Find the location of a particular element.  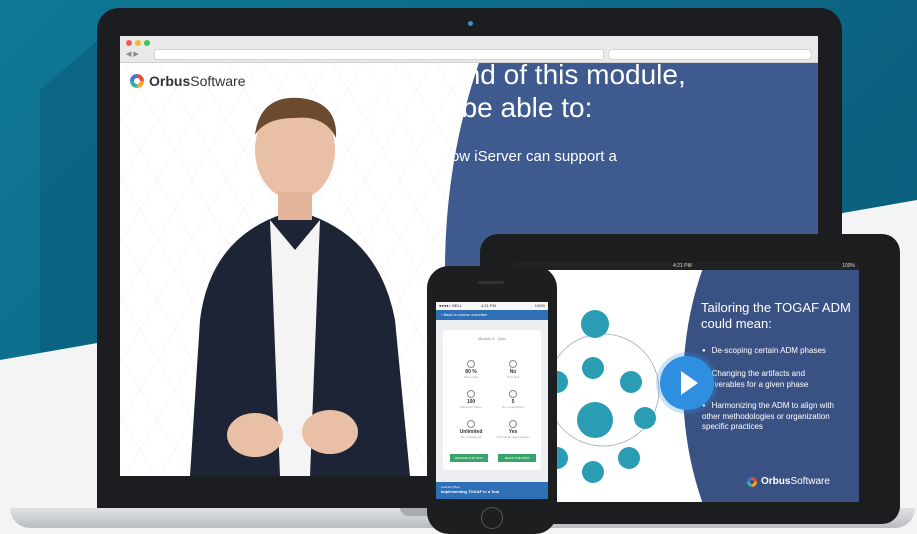

clock-icon is located at coordinates (513, 364).